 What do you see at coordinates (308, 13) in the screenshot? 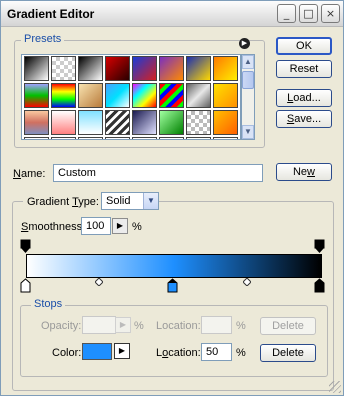
I see `maximize-button: □` at bounding box center [308, 13].